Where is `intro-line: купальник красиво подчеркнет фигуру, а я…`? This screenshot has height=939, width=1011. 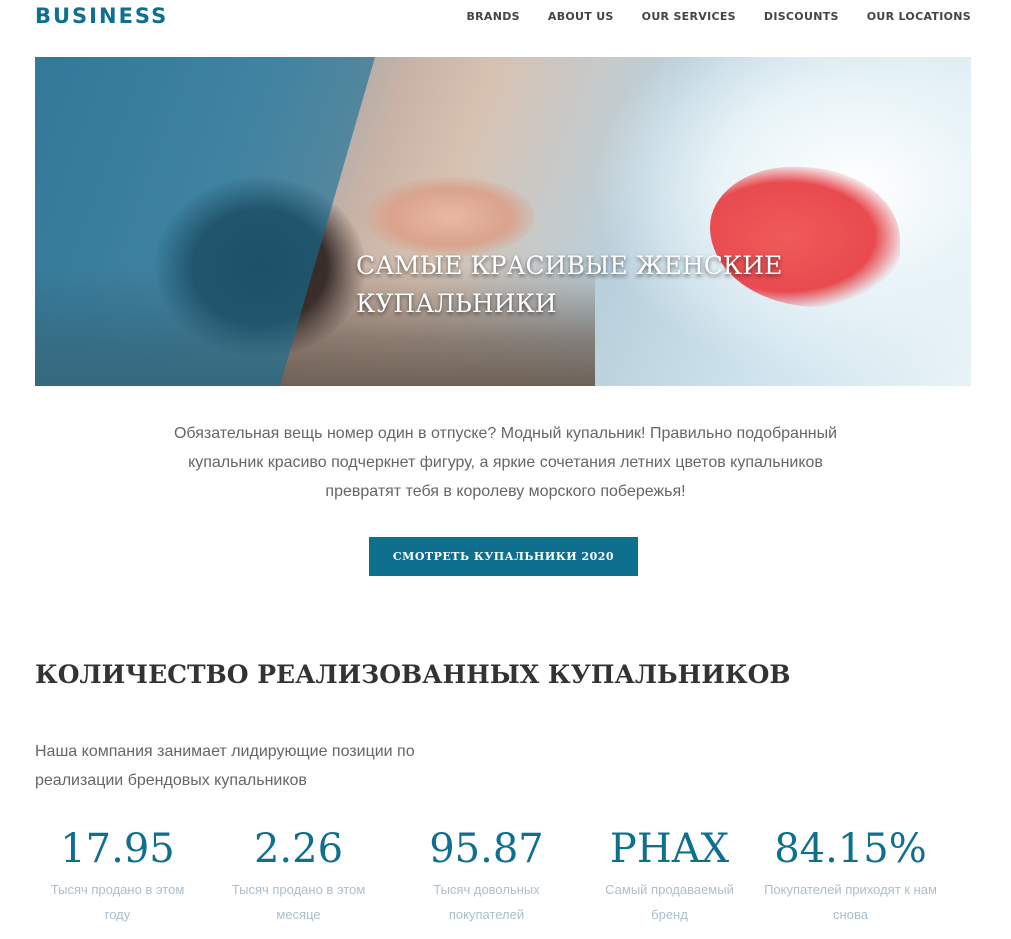
intro-line: купальник красиво подчеркнет фигуру, а я… is located at coordinates (505, 462).